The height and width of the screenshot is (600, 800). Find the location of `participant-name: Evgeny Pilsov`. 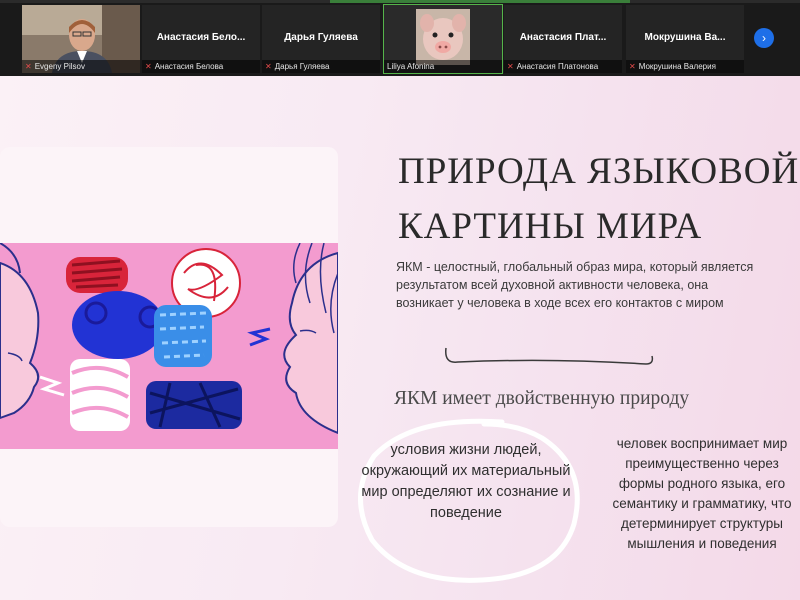

participant-name: Evgeny Pilsov is located at coordinates (59, 66).